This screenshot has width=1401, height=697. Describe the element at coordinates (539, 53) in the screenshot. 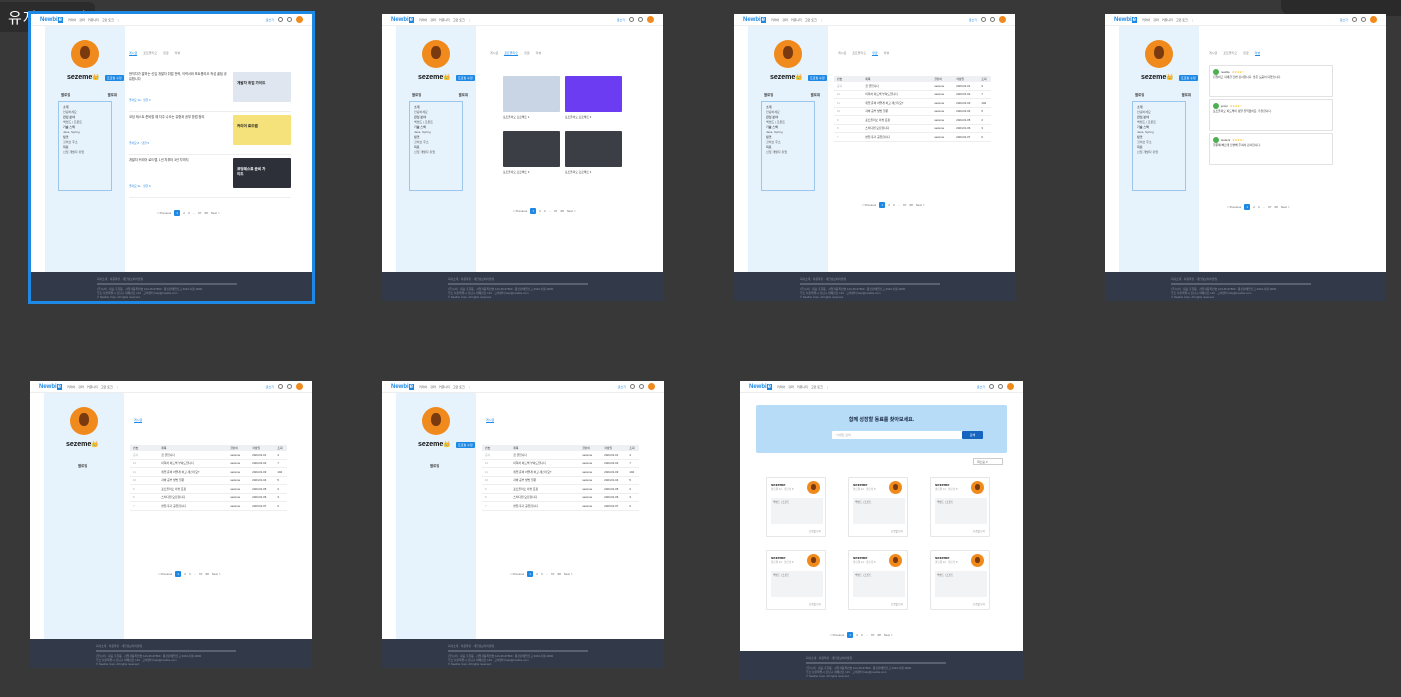

I see `tab-item: 리뷰` at that location.